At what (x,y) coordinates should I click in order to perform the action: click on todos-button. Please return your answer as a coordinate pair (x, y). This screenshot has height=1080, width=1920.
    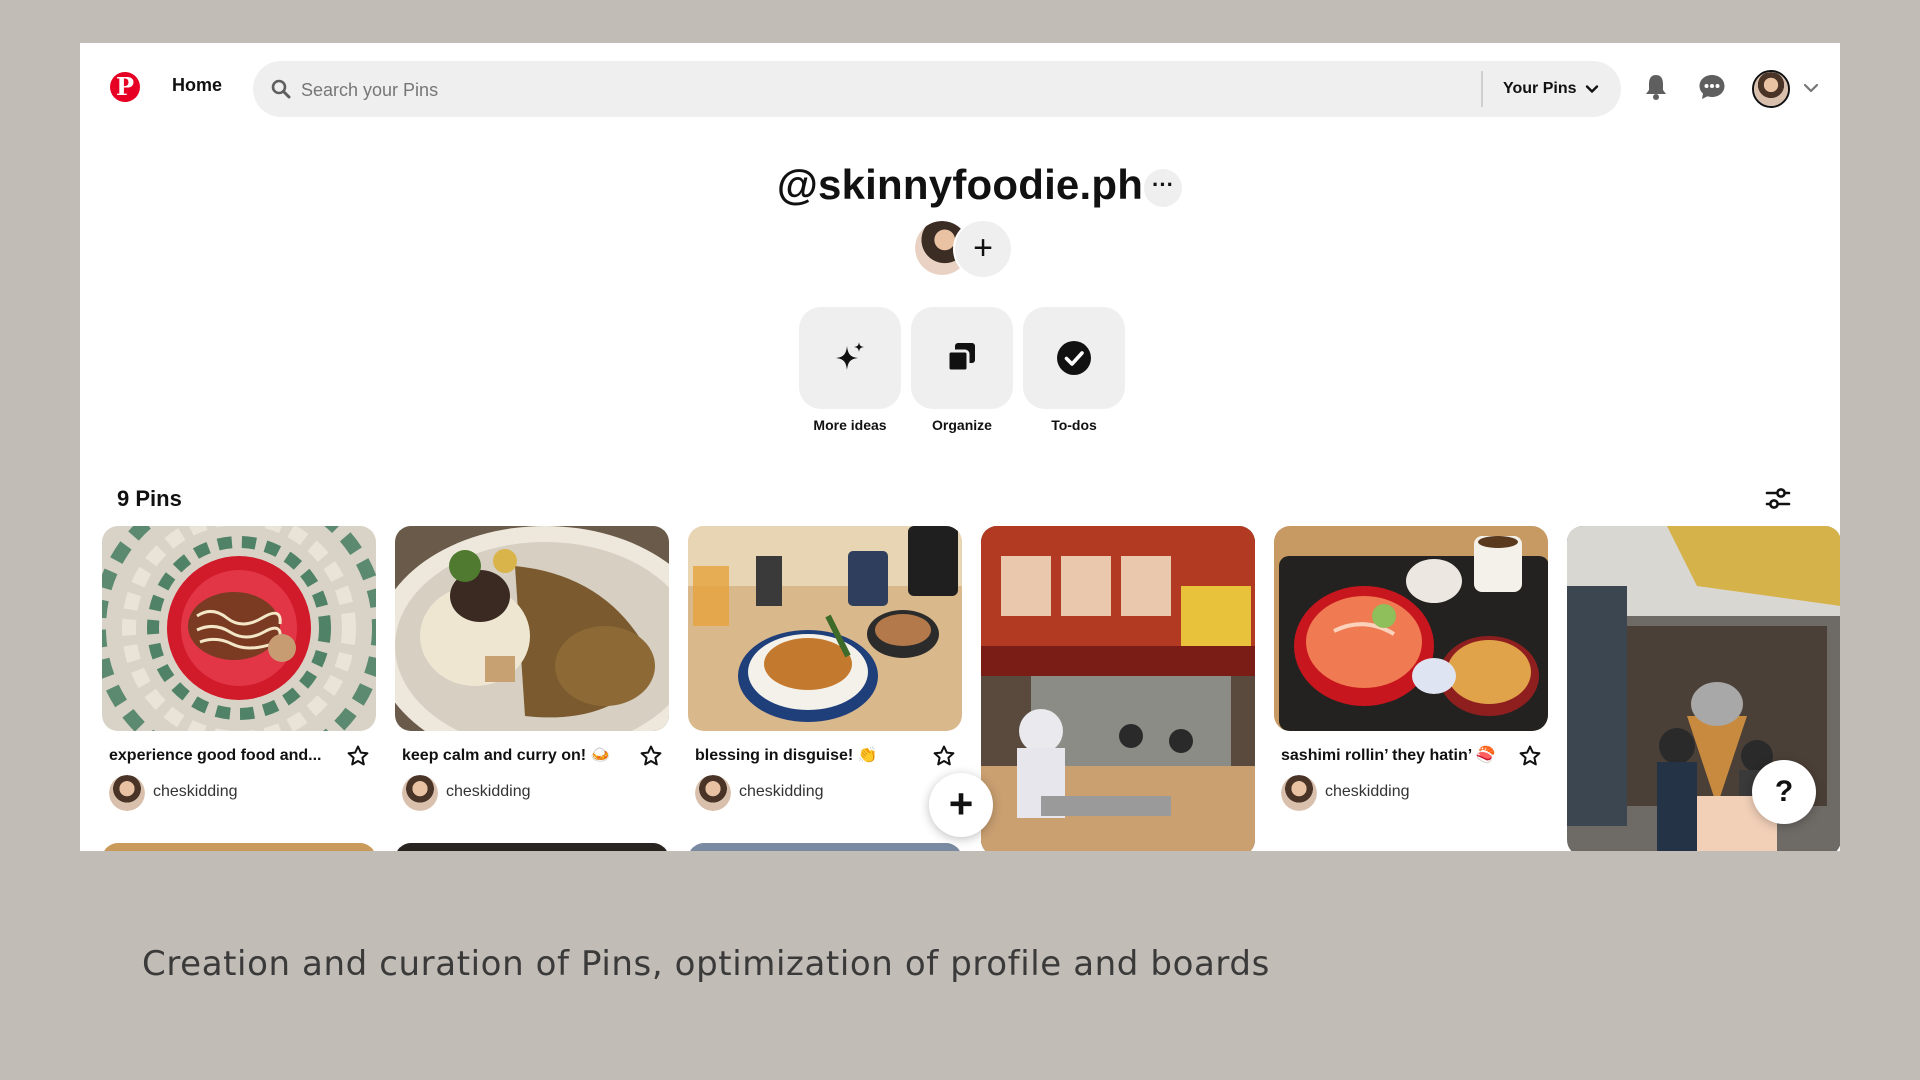
    Looking at the image, I should click on (1074, 358).